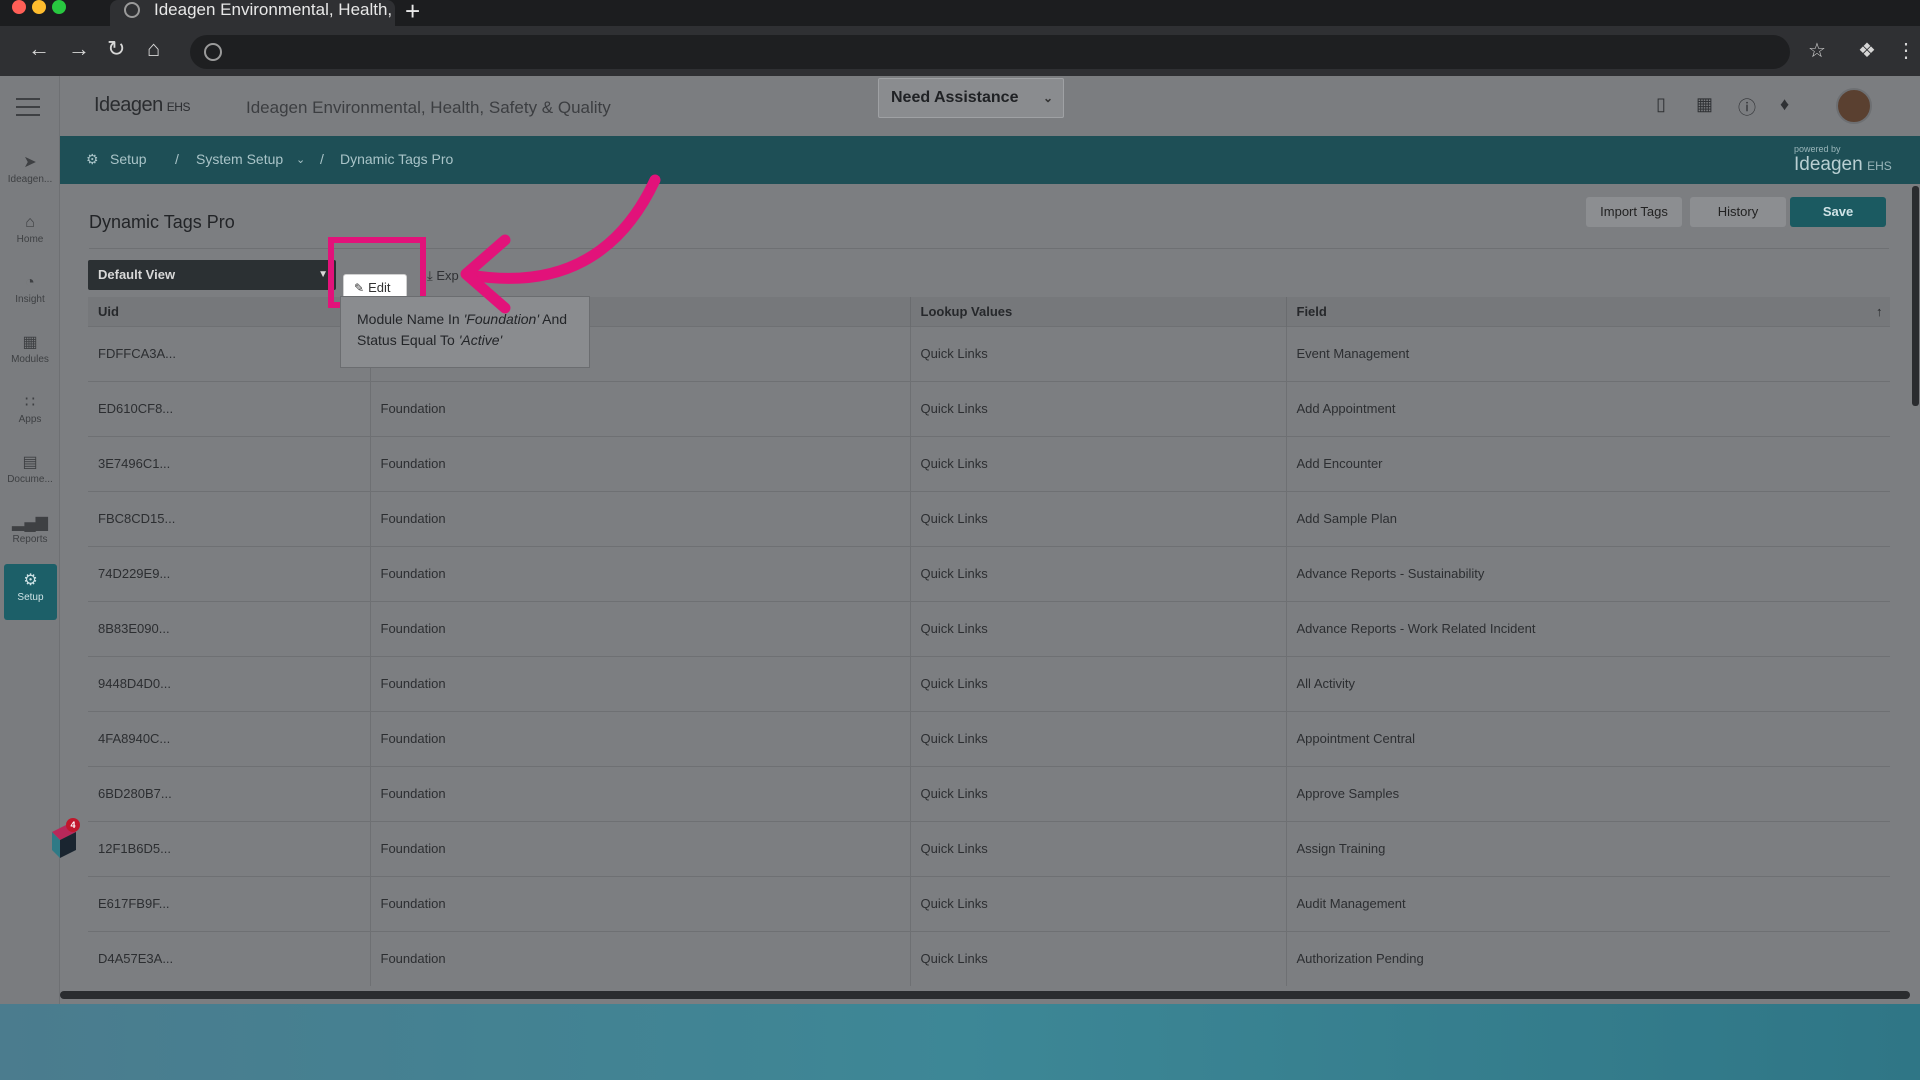 Image resolution: width=1920 pixels, height=1080 pixels. I want to click on field-cell: Advance Reports - Sustainability, so click(1588, 573).